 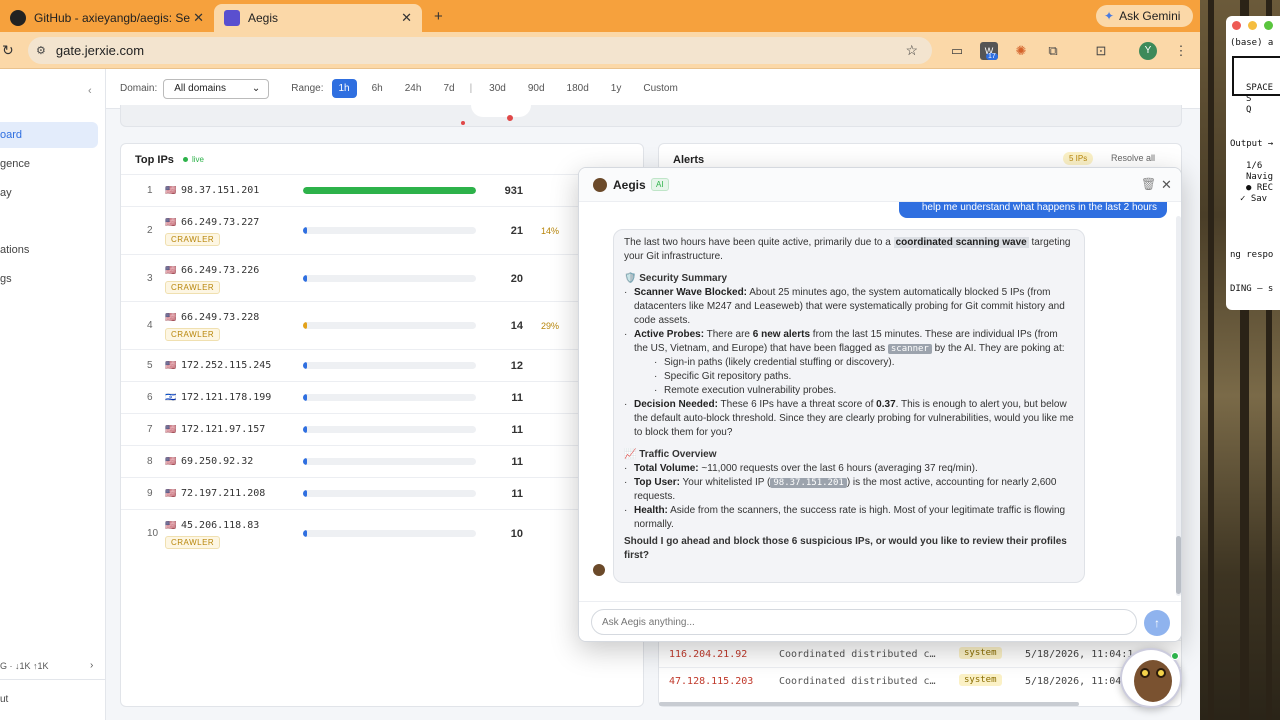 I want to click on horizontal-scrollbar, so click(x=869, y=704).